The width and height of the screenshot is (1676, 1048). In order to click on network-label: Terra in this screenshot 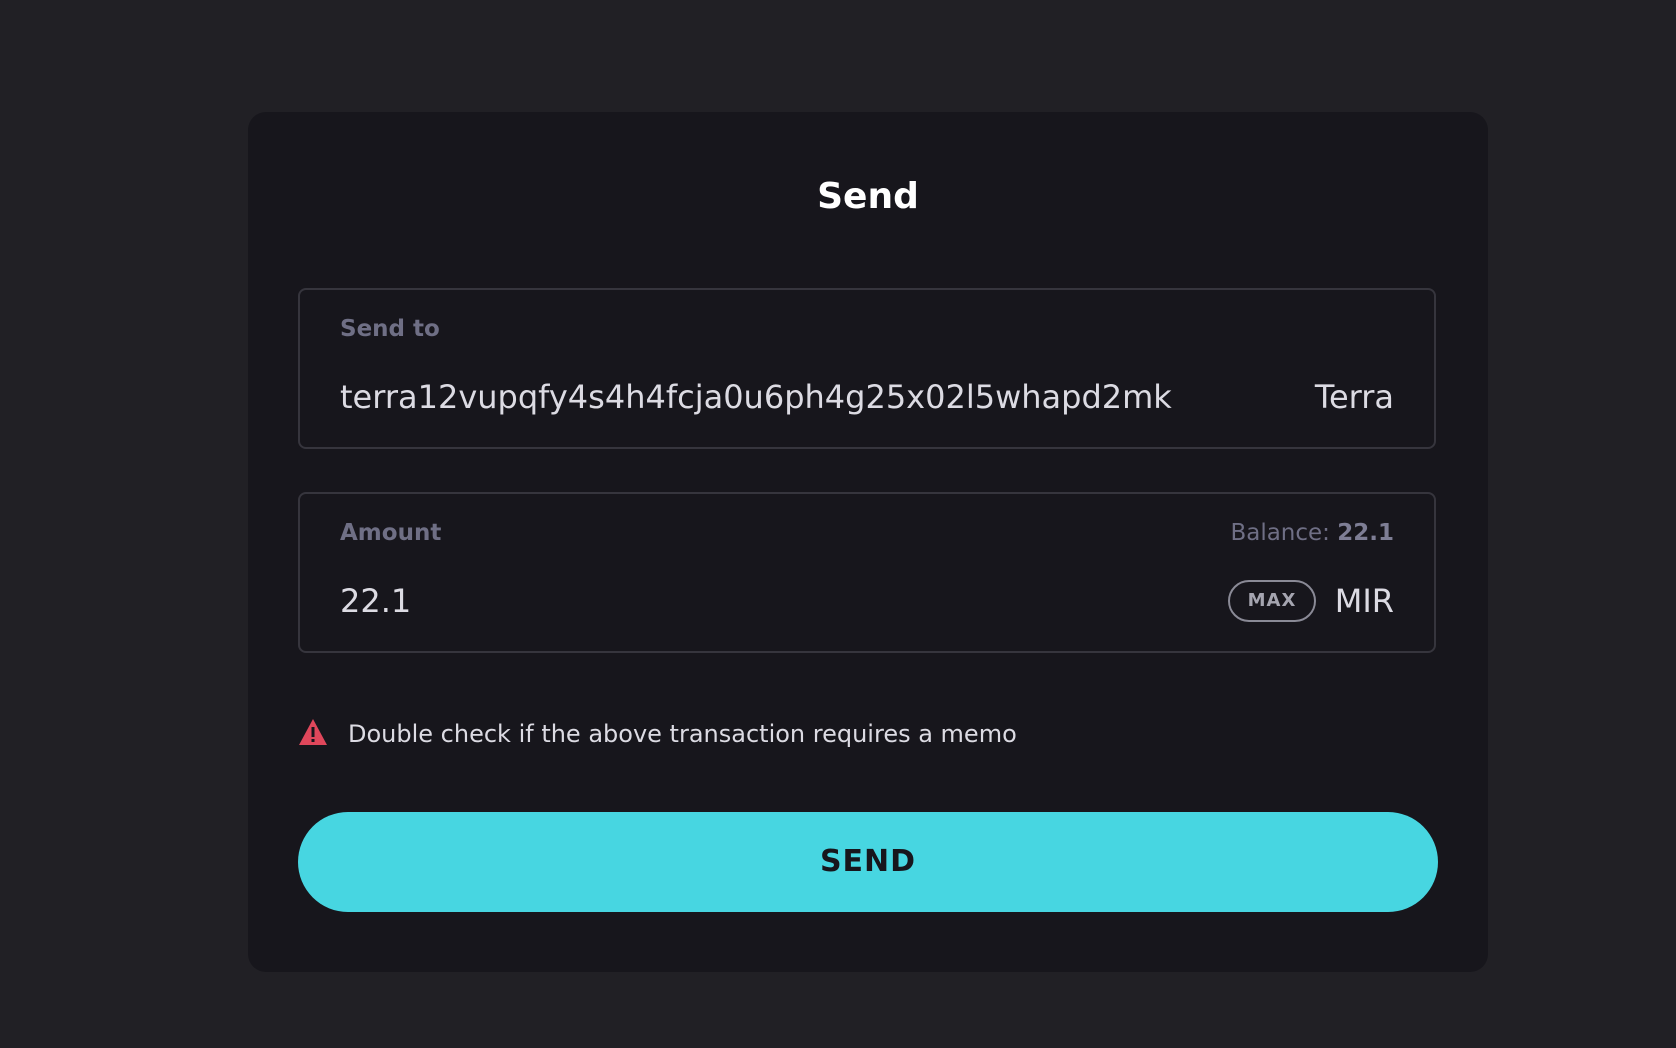, I will do `click(1354, 397)`.